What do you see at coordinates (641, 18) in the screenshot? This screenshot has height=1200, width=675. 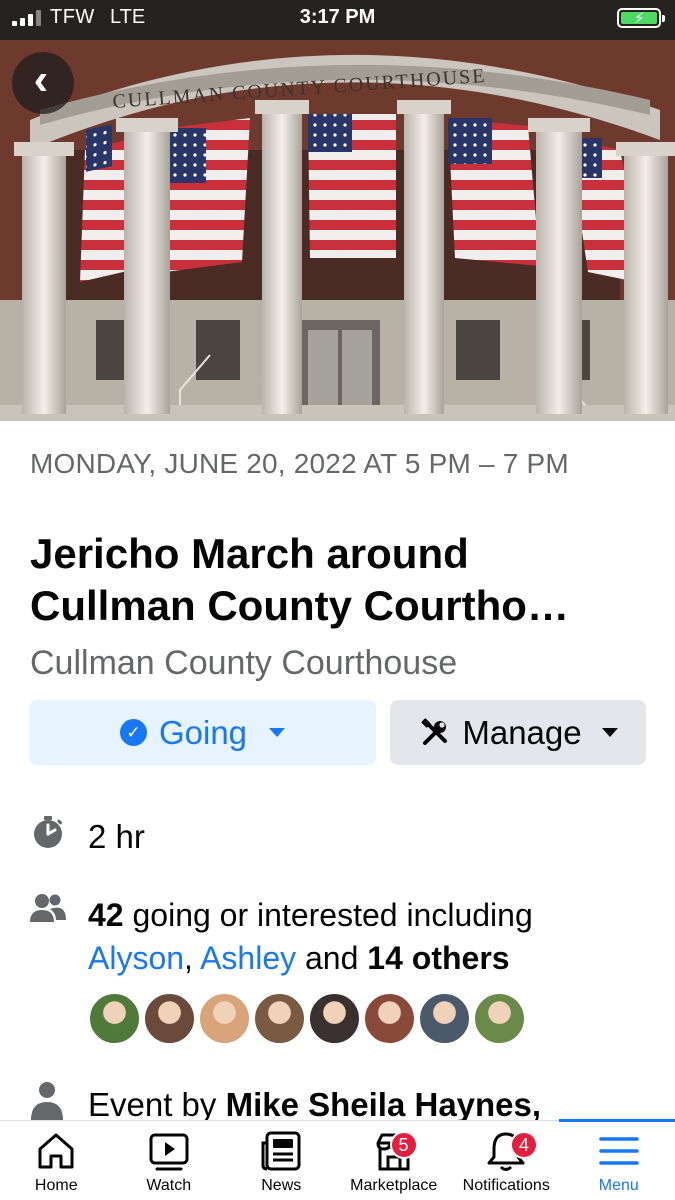 I see `battery-charging-icon: ⚡` at bounding box center [641, 18].